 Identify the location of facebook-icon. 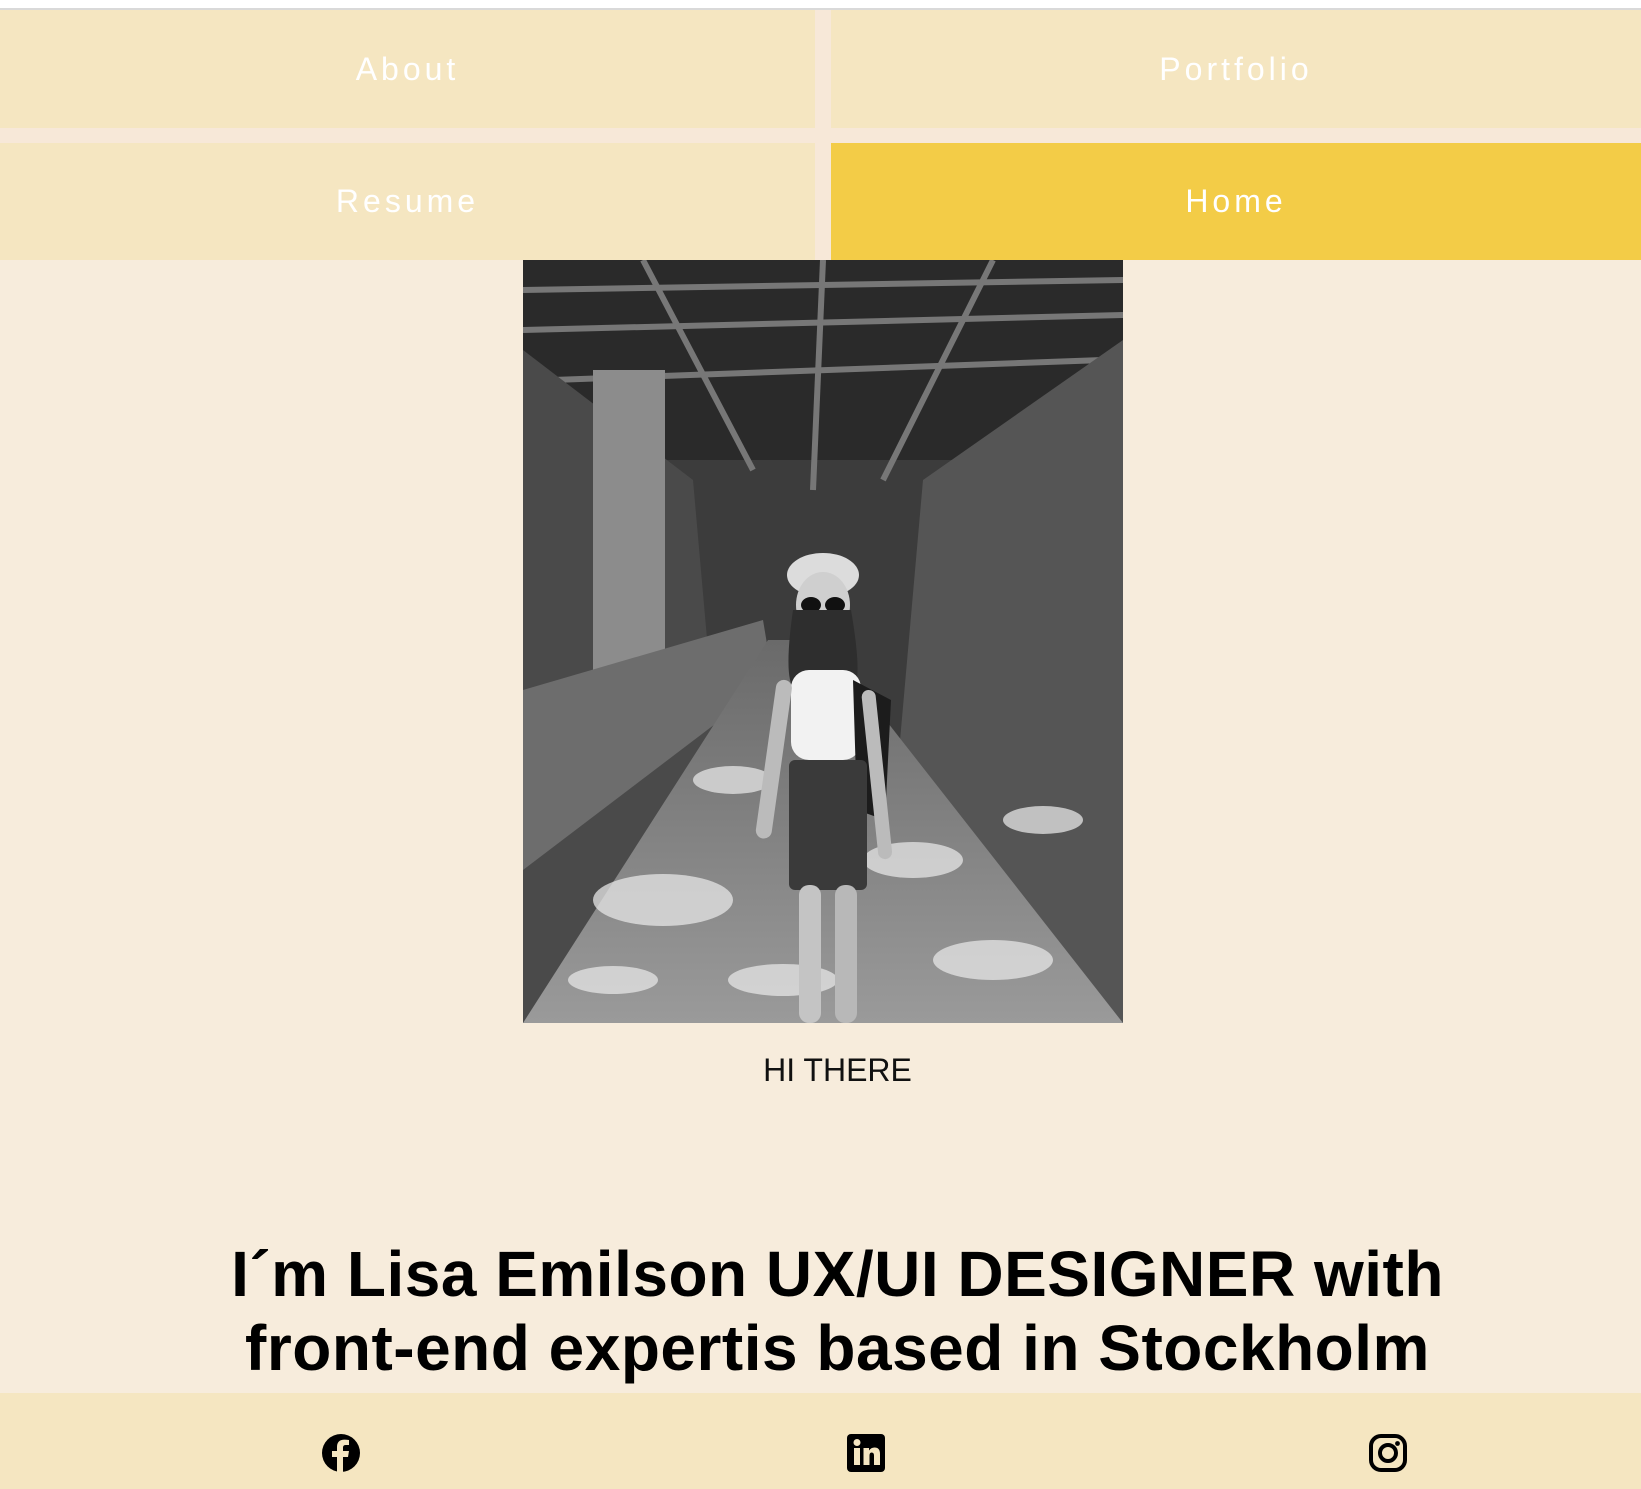
(341, 1453).